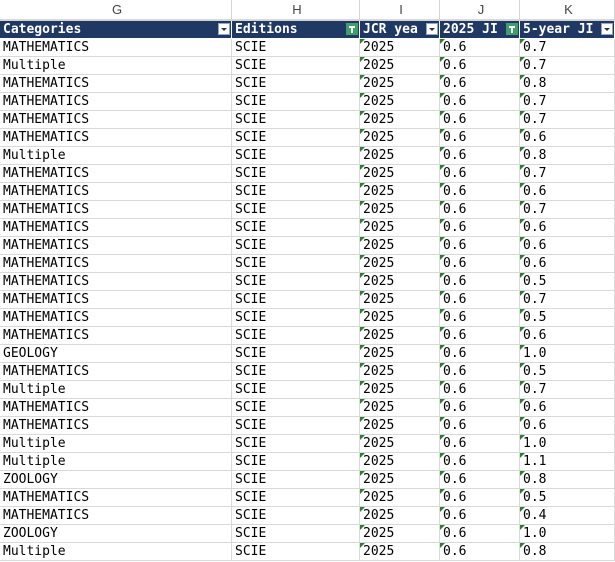 The image size is (615, 562). What do you see at coordinates (116, 30) in the screenshot?
I see `header-cell-categories: Categories` at bounding box center [116, 30].